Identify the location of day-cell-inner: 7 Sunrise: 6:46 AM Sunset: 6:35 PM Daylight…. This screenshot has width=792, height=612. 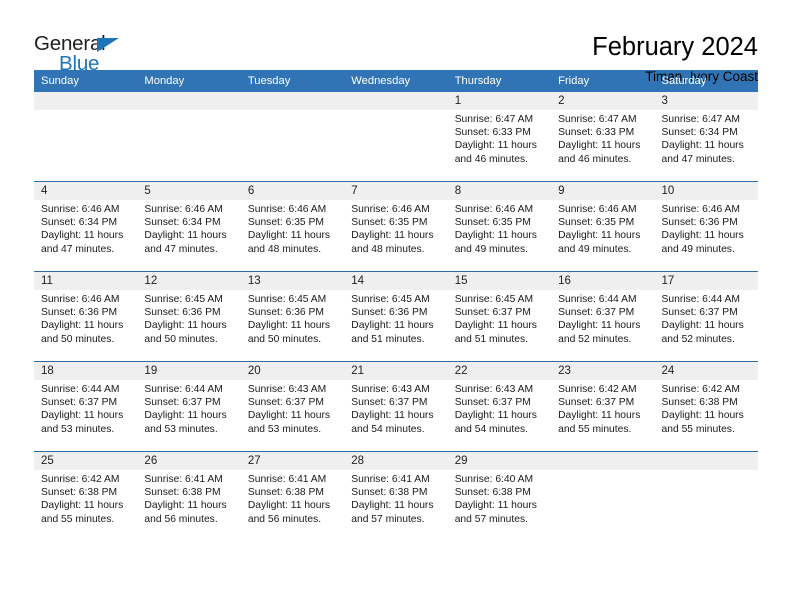
(396, 226).